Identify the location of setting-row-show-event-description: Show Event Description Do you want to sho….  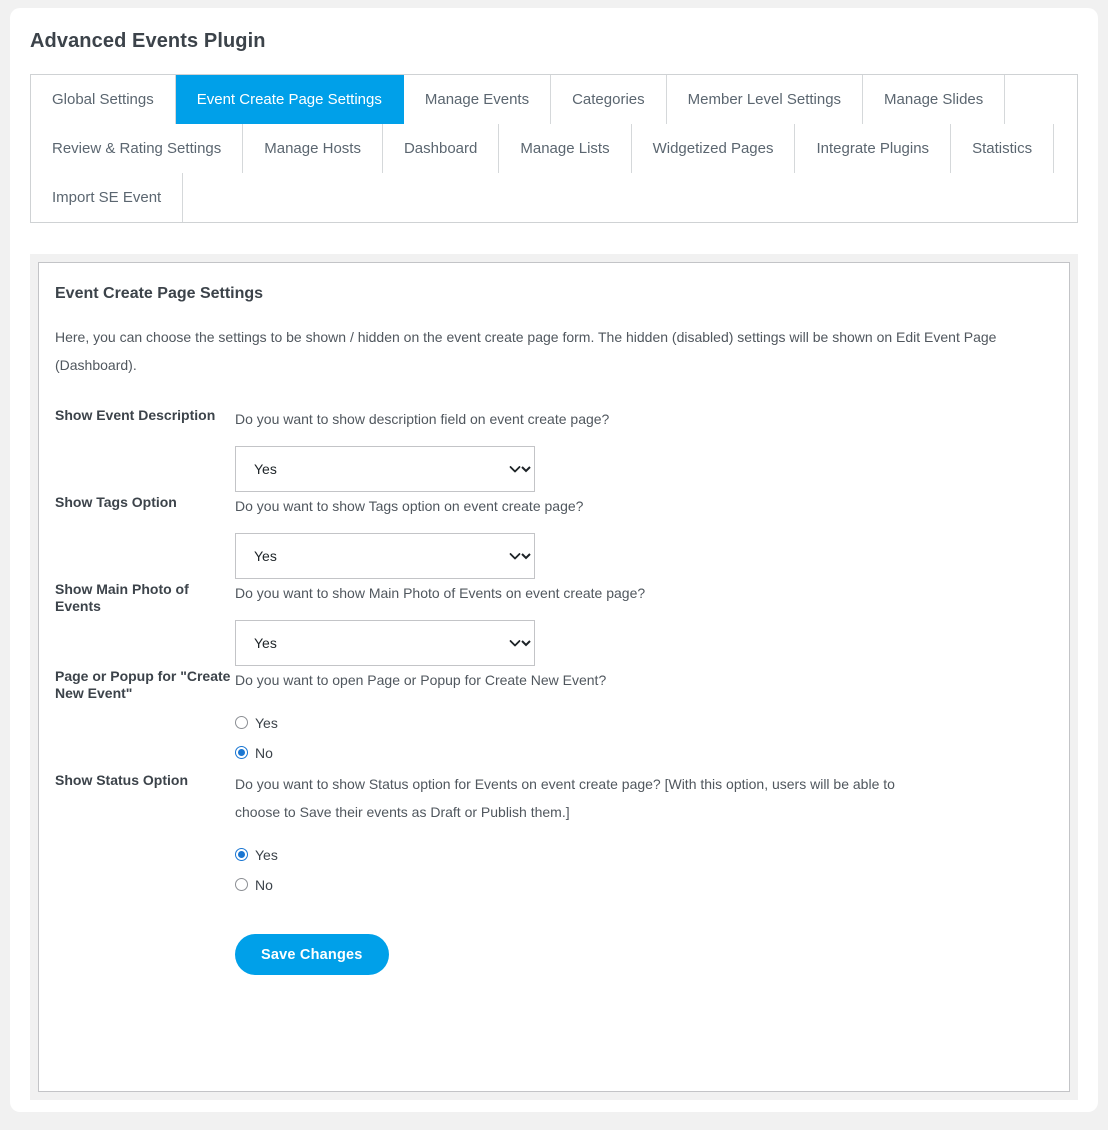
(554, 448).